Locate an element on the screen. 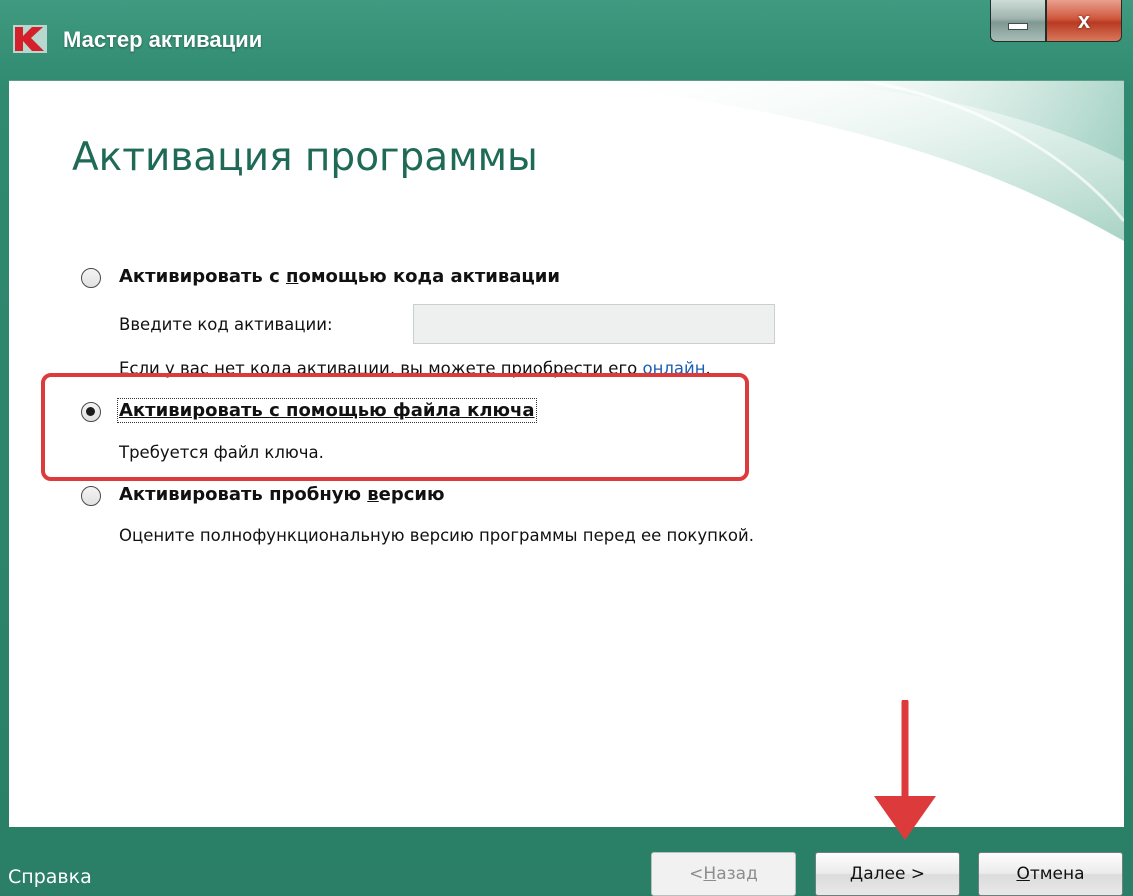 This screenshot has width=1133, height=896. radio-trial is located at coordinates (91, 496).